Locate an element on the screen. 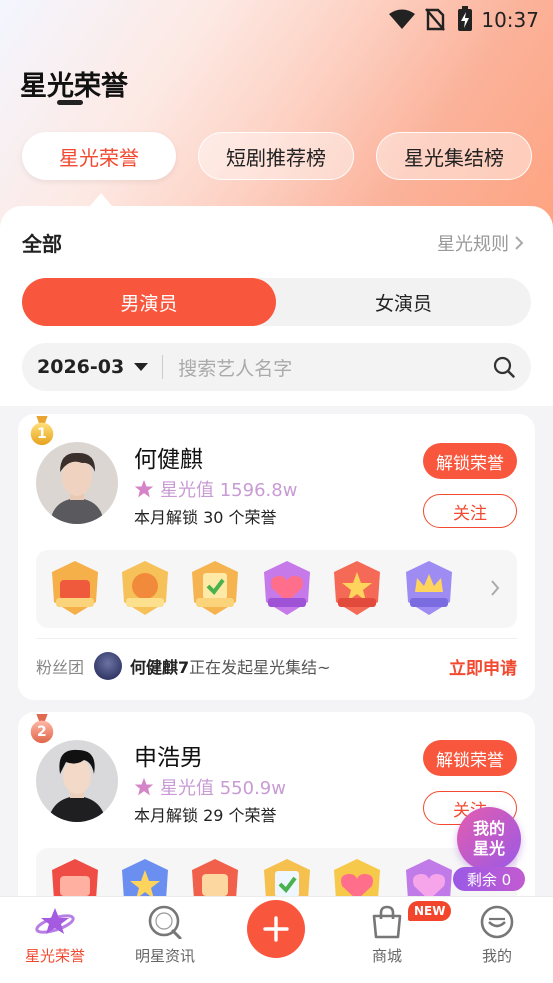  rank-number: 1 is located at coordinates (42, 434).